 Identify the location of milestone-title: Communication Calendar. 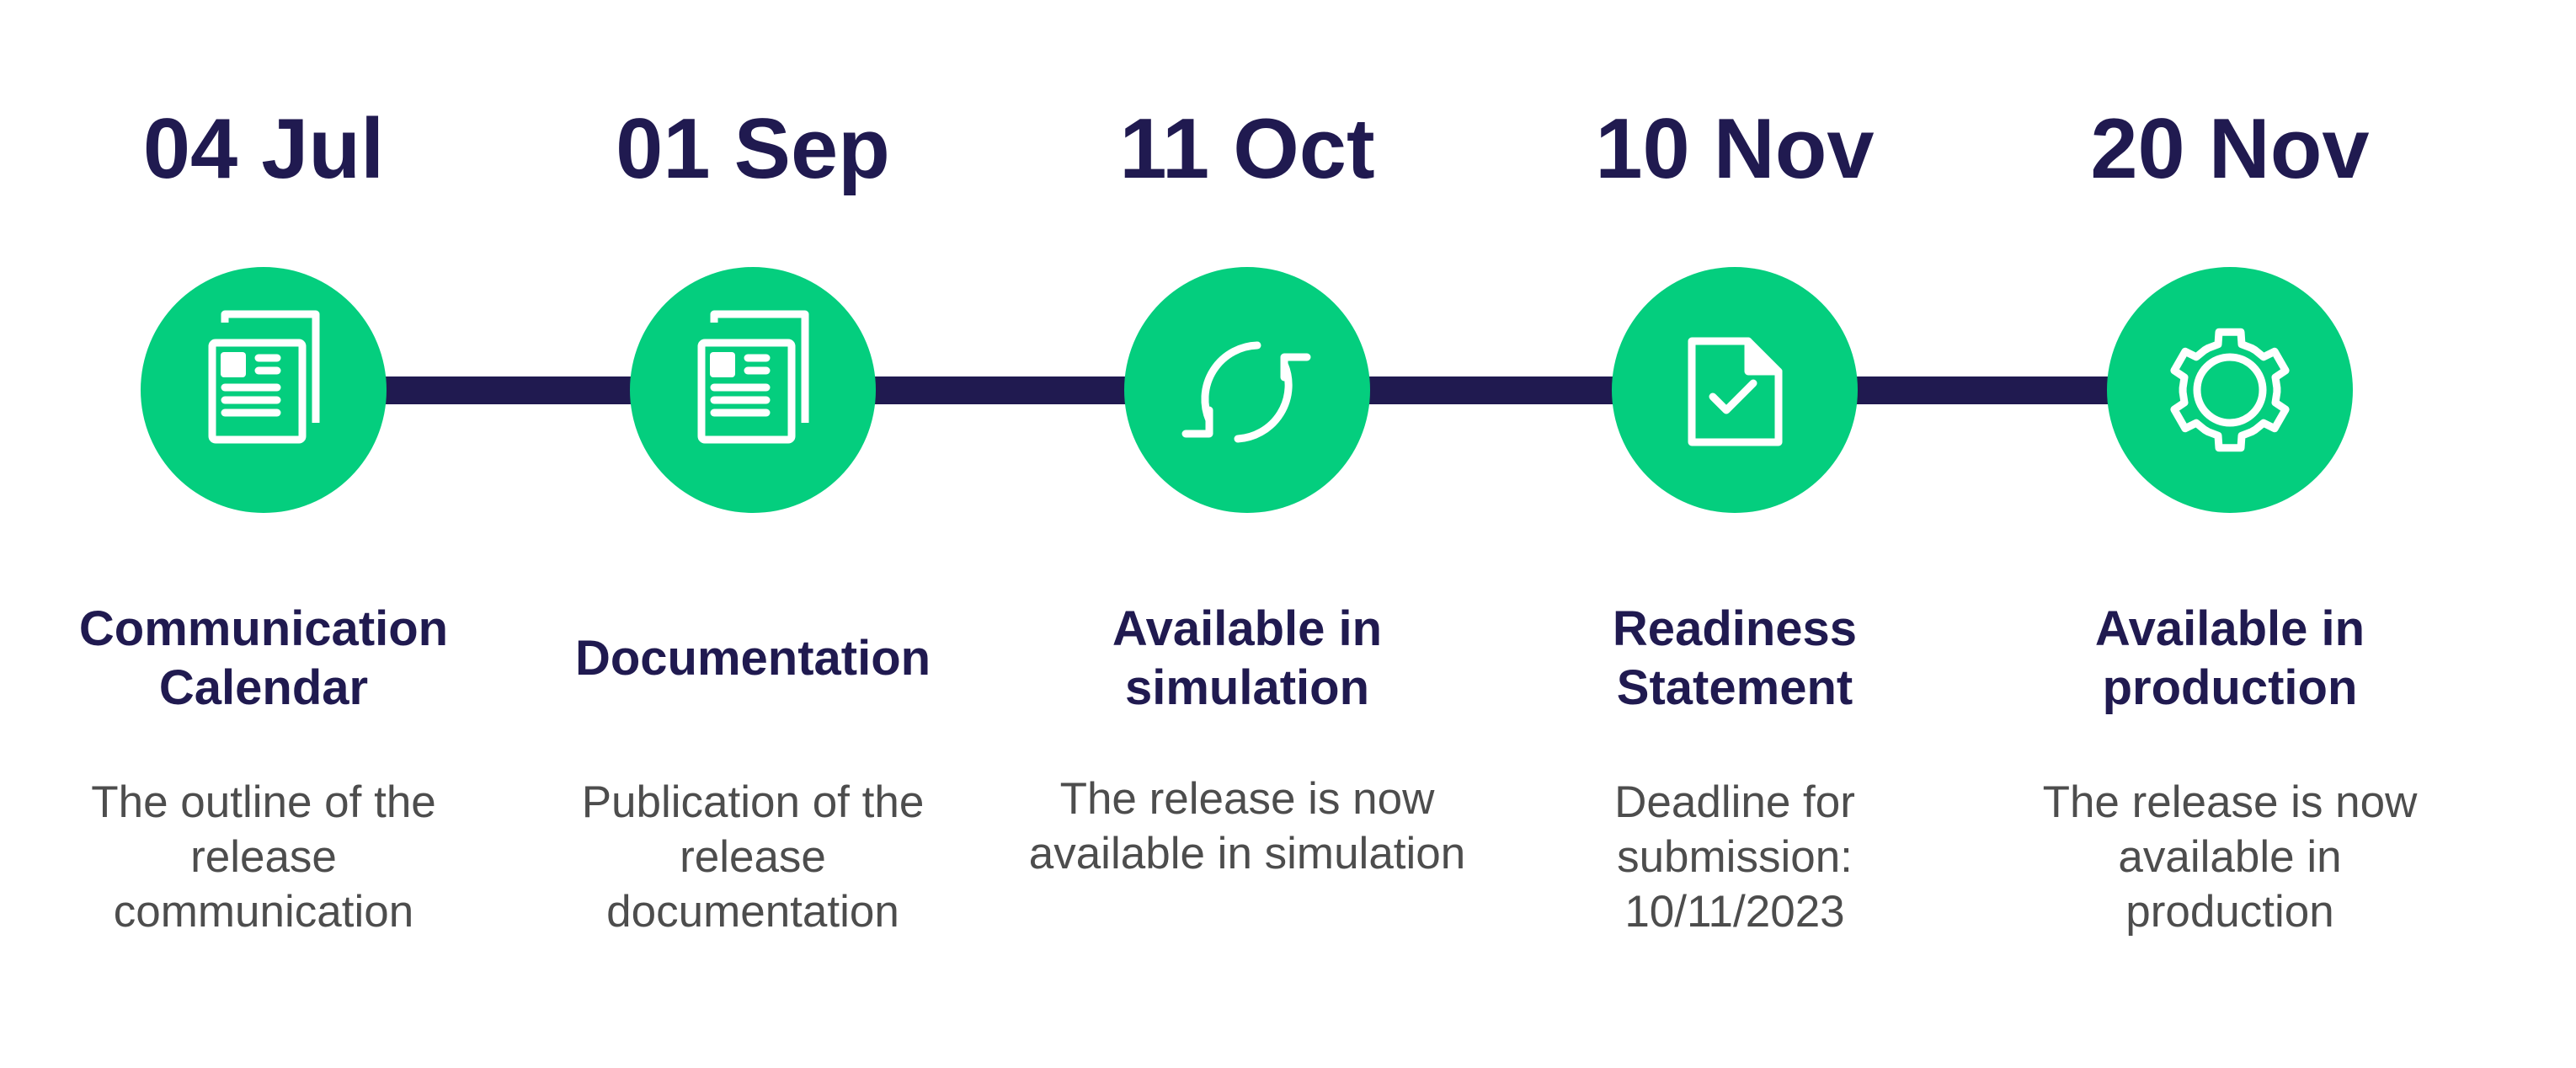
(263, 658).